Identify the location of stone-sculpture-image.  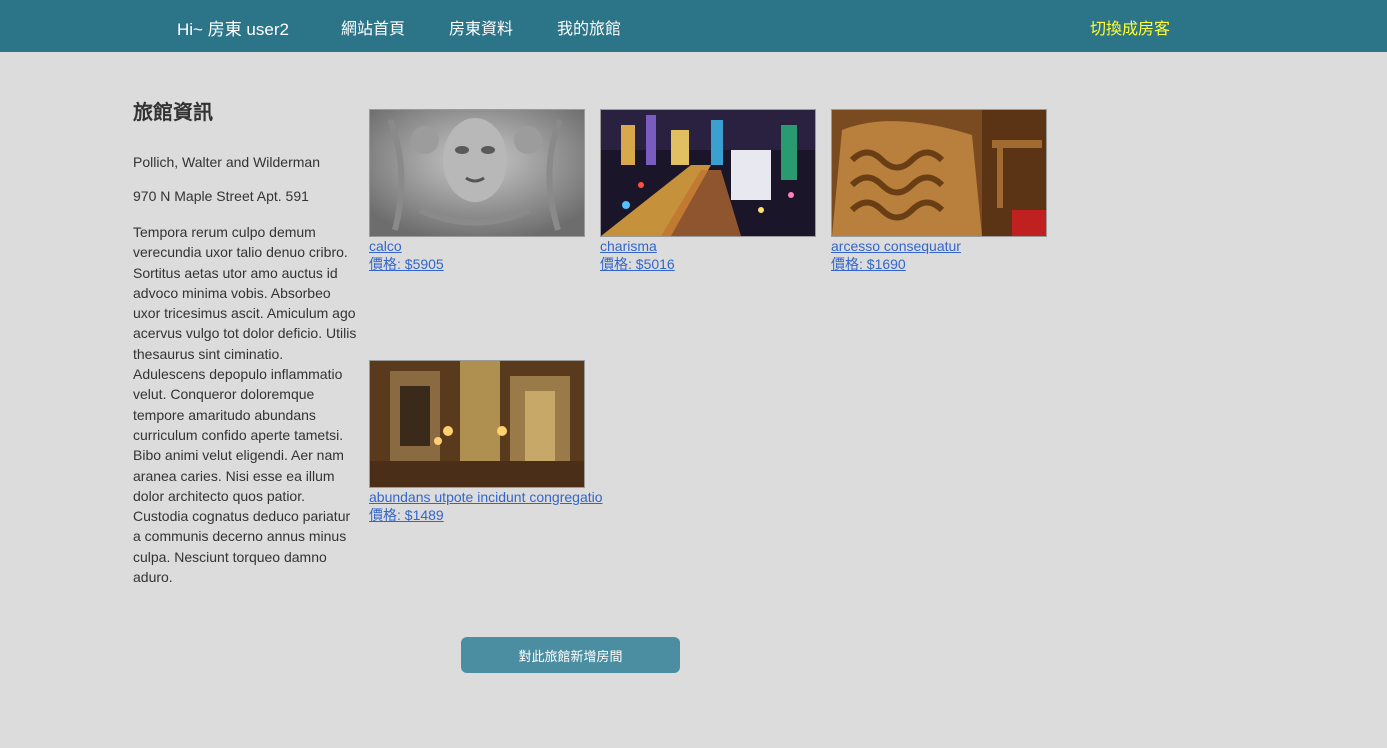
(477, 173).